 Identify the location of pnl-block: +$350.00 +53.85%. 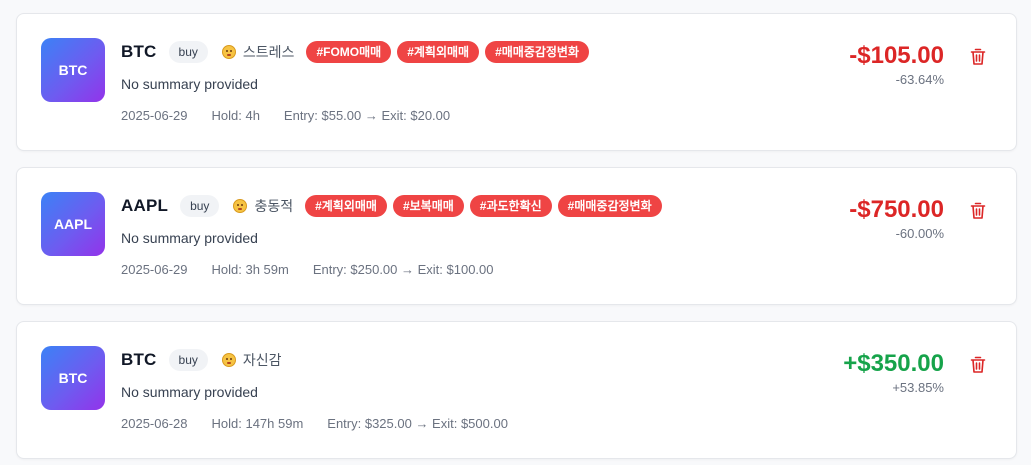
(893, 372).